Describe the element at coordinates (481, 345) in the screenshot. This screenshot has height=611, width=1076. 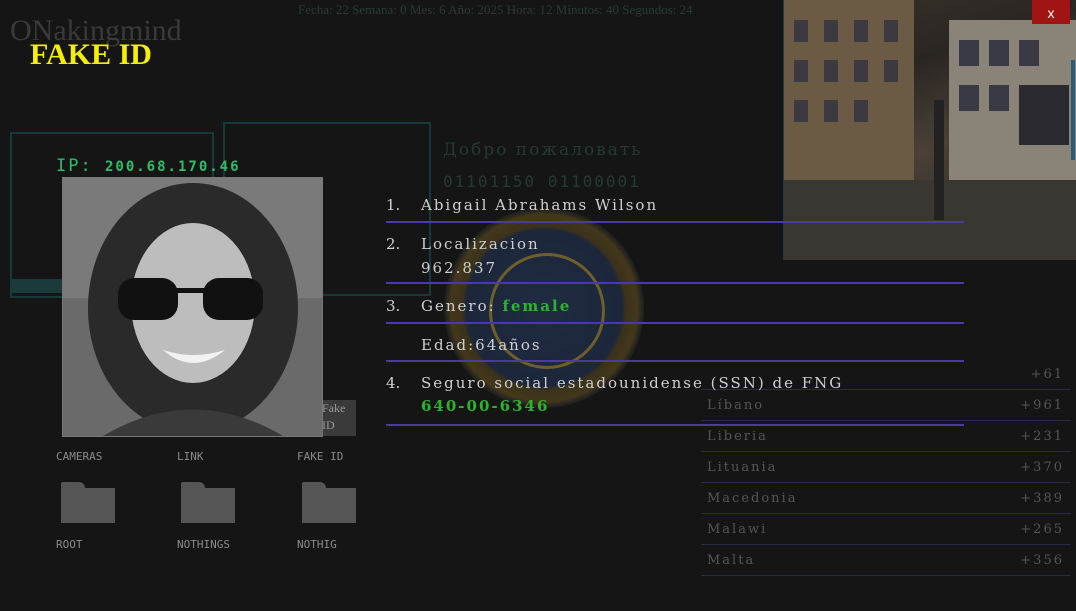
I see `age-value: Edad:64años` at that location.